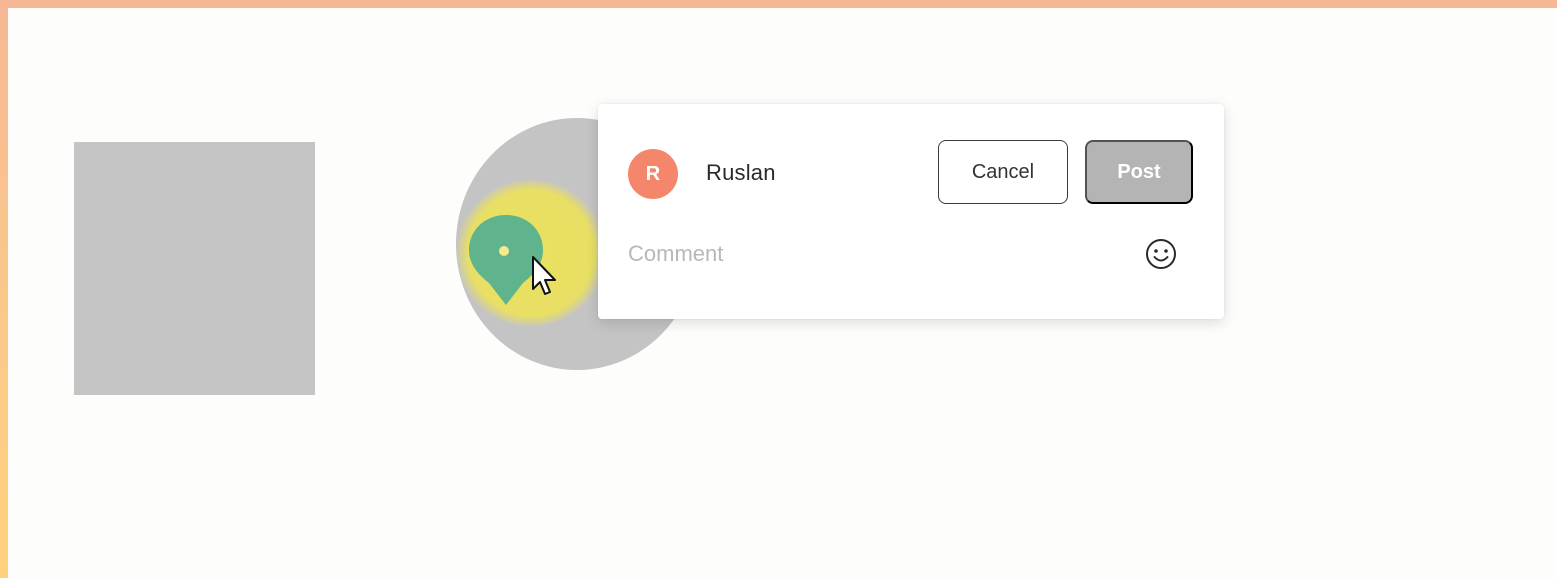  What do you see at coordinates (1003, 172) in the screenshot?
I see `cancel-button: Cancel` at bounding box center [1003, 172].